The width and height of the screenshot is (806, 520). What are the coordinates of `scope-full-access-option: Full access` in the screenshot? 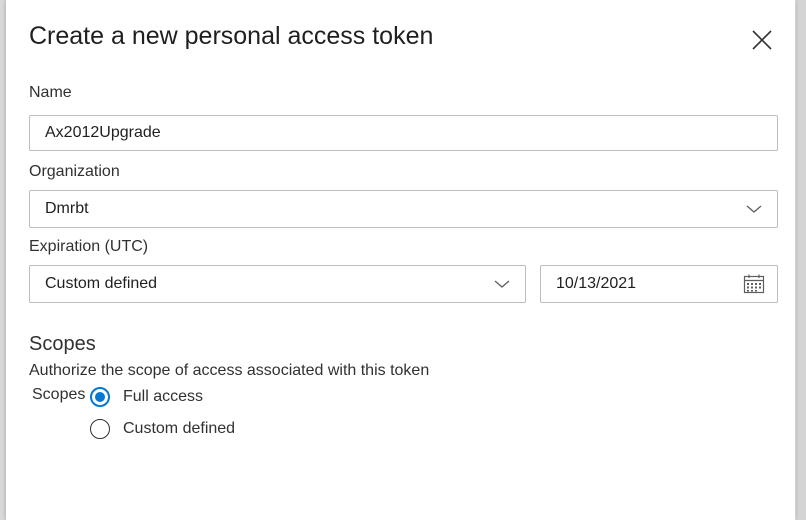 It's located at (146, 397).